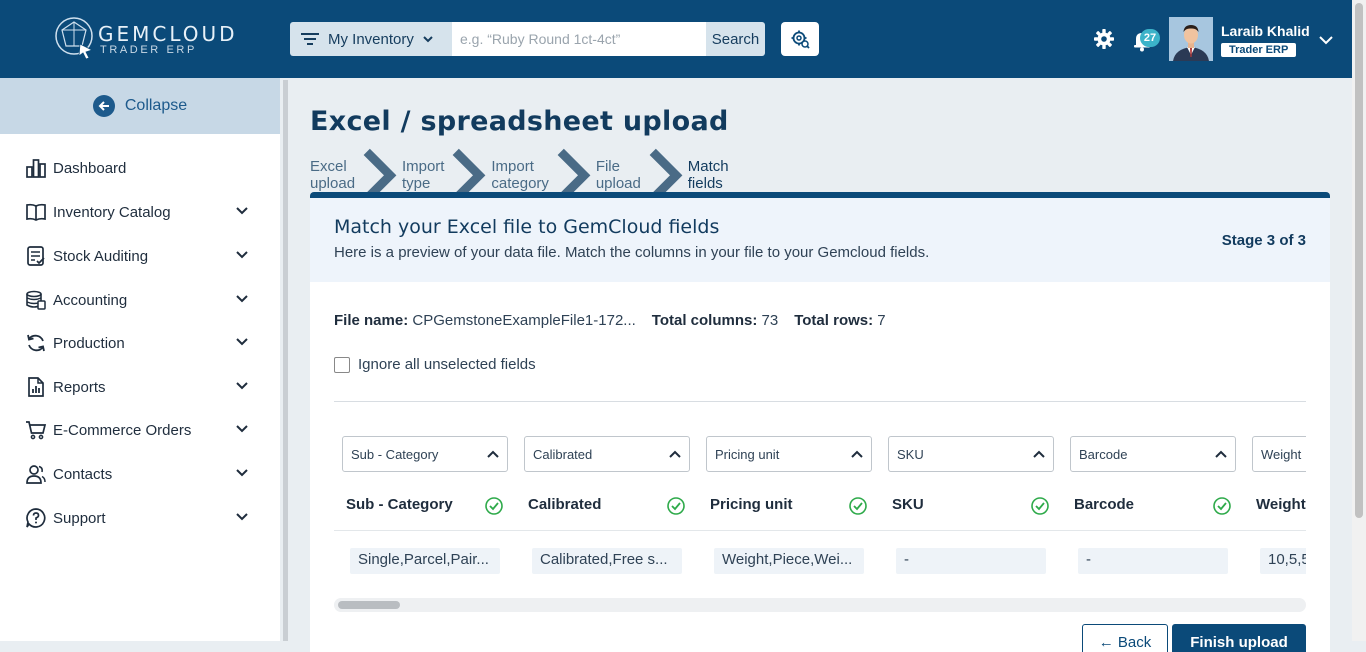 This screenshot has width=1366, height=652. Describe the element at coordinates (1104, 504) in the screenshot. I see `column-header: Barcode` at that location.